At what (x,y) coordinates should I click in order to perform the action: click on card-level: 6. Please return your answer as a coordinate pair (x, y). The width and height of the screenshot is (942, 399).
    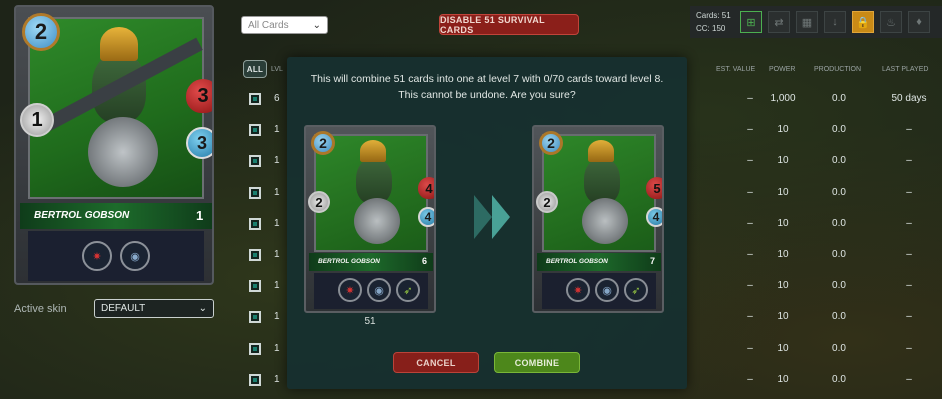
    Looking at the image, I should click on (425, 261).